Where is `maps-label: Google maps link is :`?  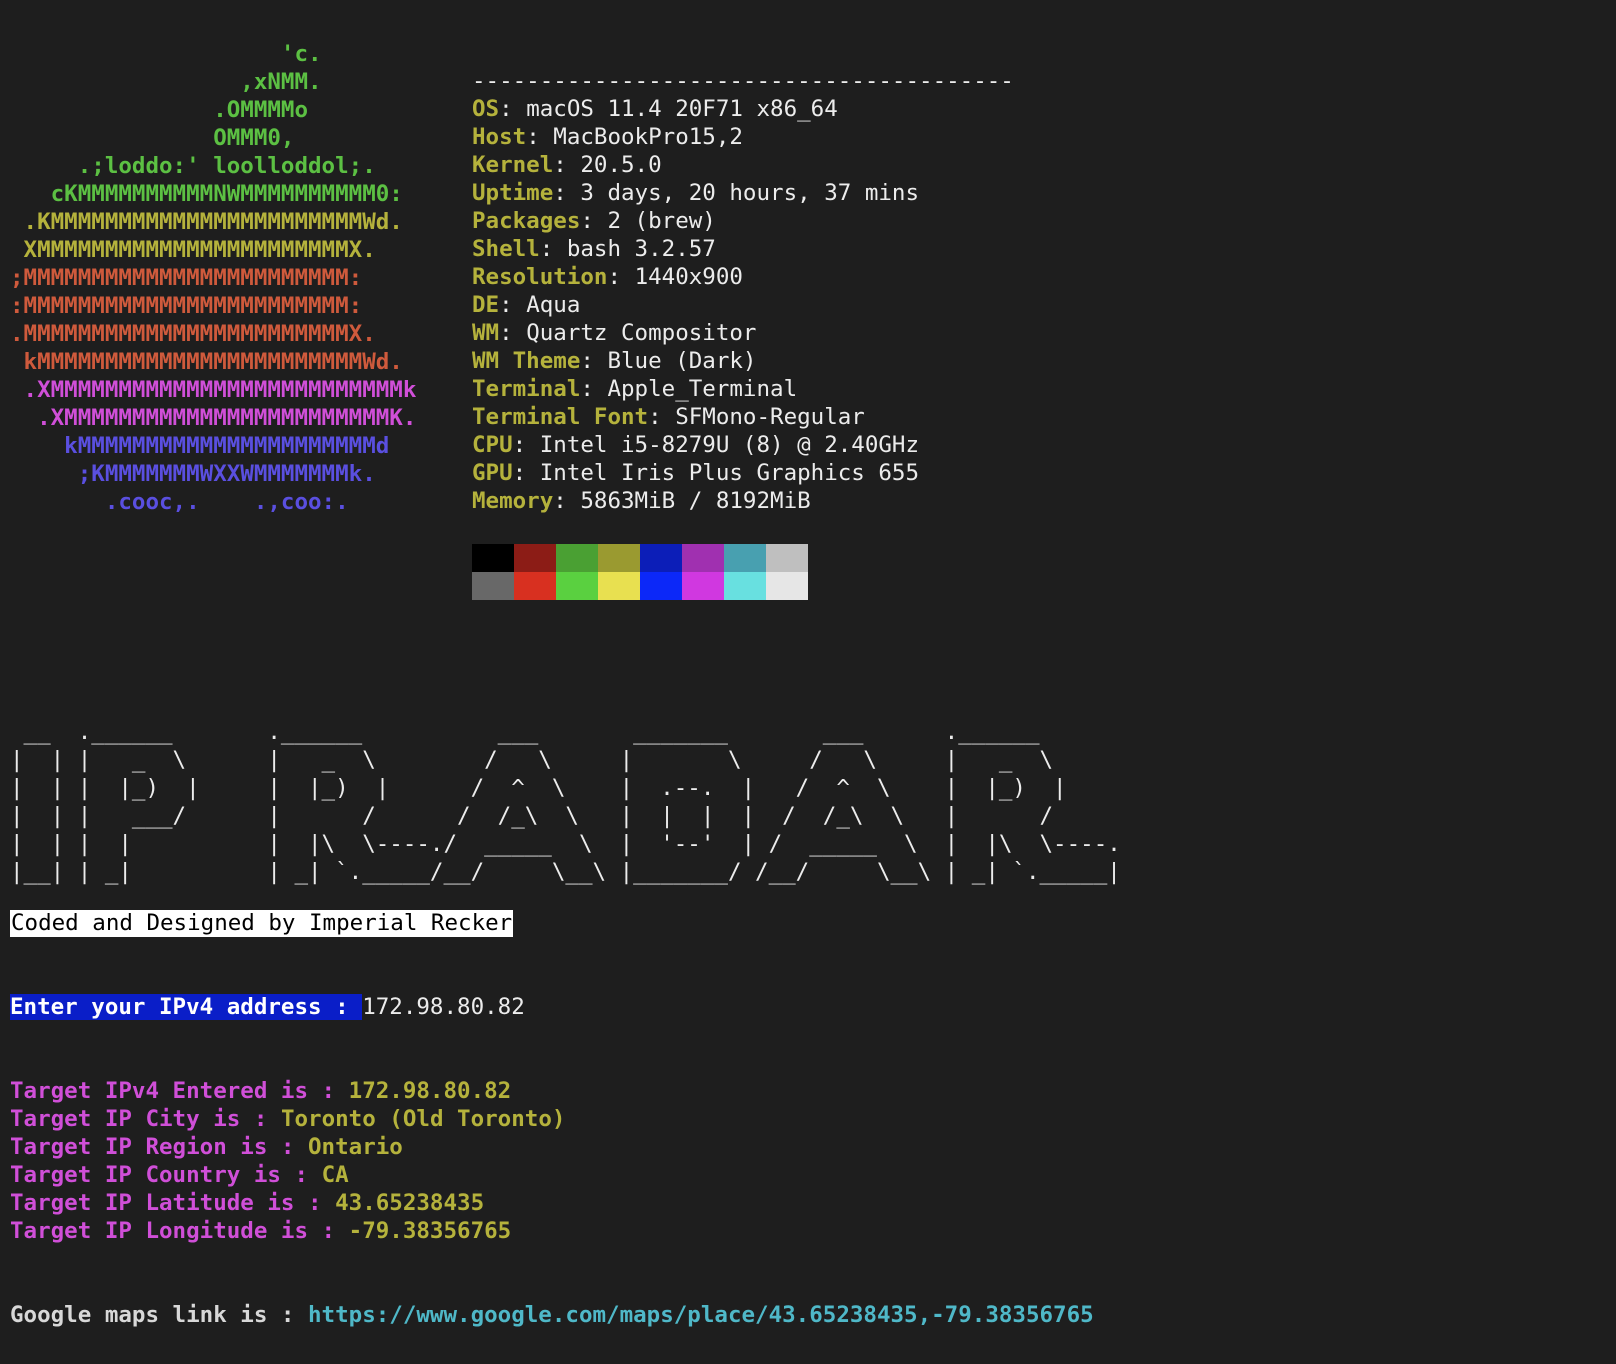
maps-label: Google maps link is : is located at coordinates (159, 1315).